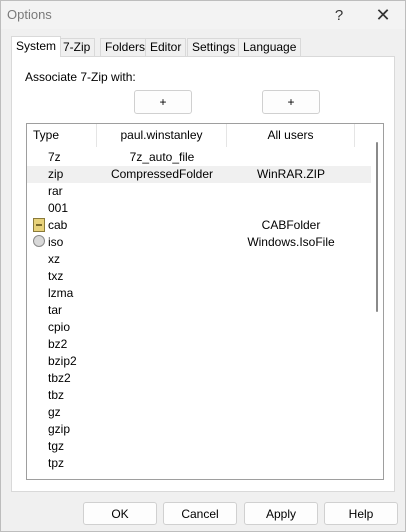  I want to click on list-item: tbz, so click(199, 395).